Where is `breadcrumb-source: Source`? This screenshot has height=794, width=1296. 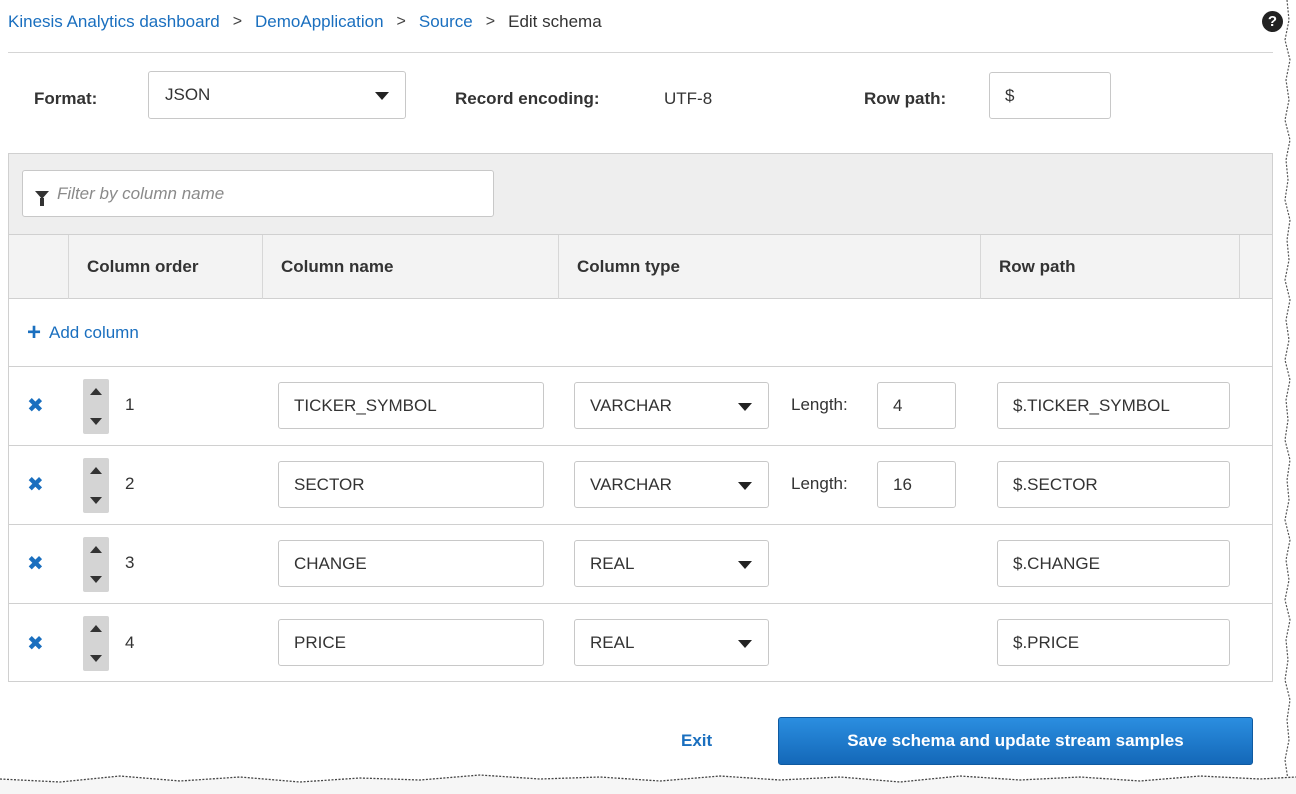 breadcrumb-source: Source is located at coordinates (446, 22).